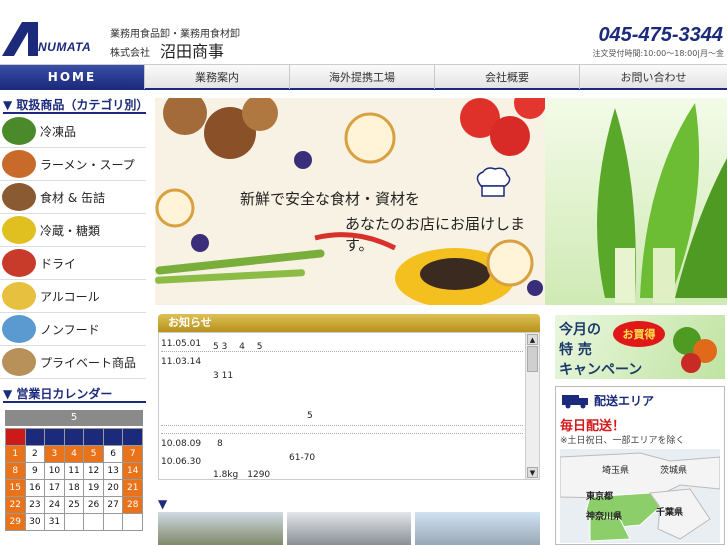  I want to click on nav-home: HOME, so click(72, 77).